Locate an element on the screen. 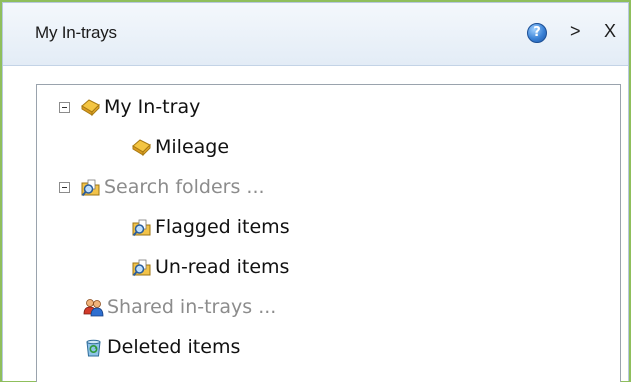 This screenshot has width=631, height=382. close-button: X is located at coordinates (610, 31).